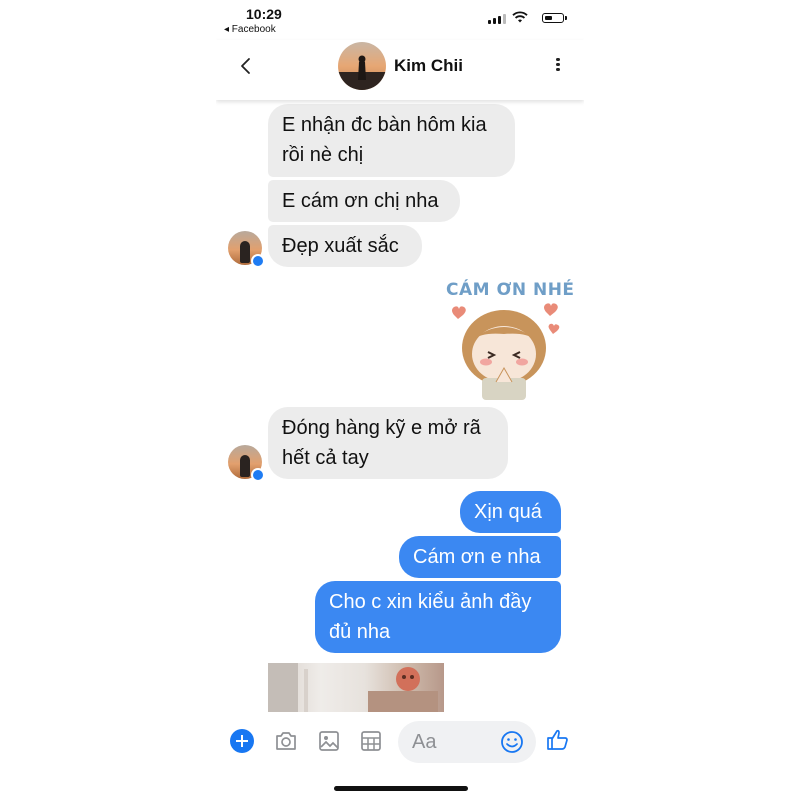 Image resolution: width=800 pixels, height=800 pixels. Describe the element at coordinates (250, 29) in the screenshot. I see `back-to-app-link: ◂ Facebook` at that location.